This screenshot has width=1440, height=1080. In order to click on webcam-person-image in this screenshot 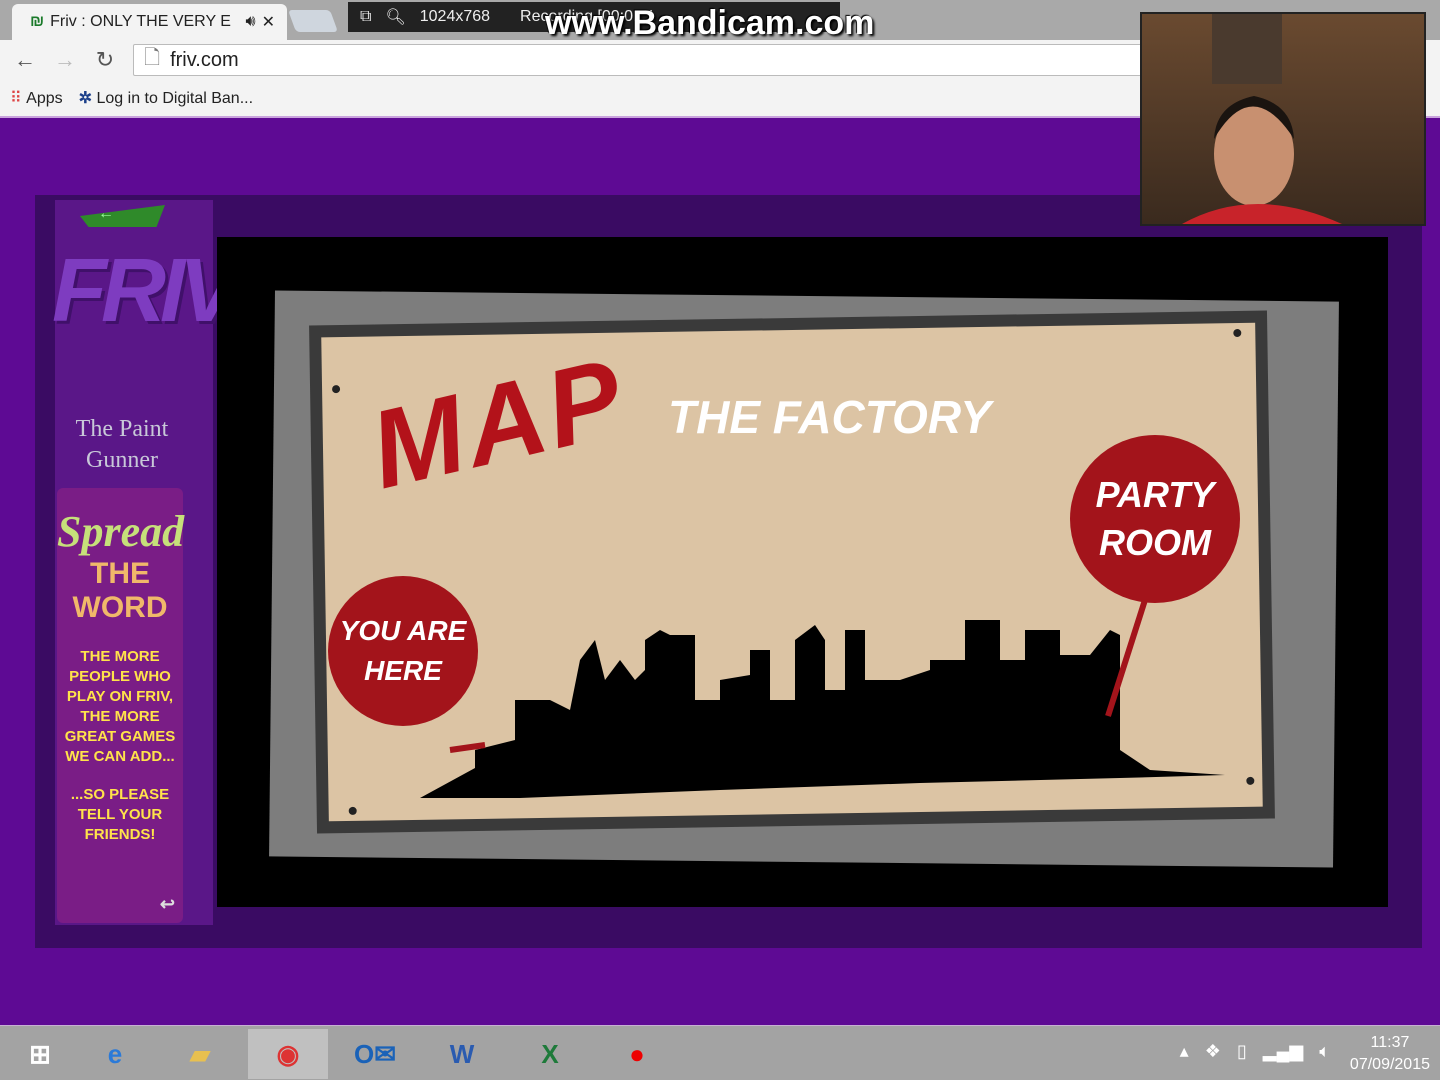, I will do `click(1262, 119)`.